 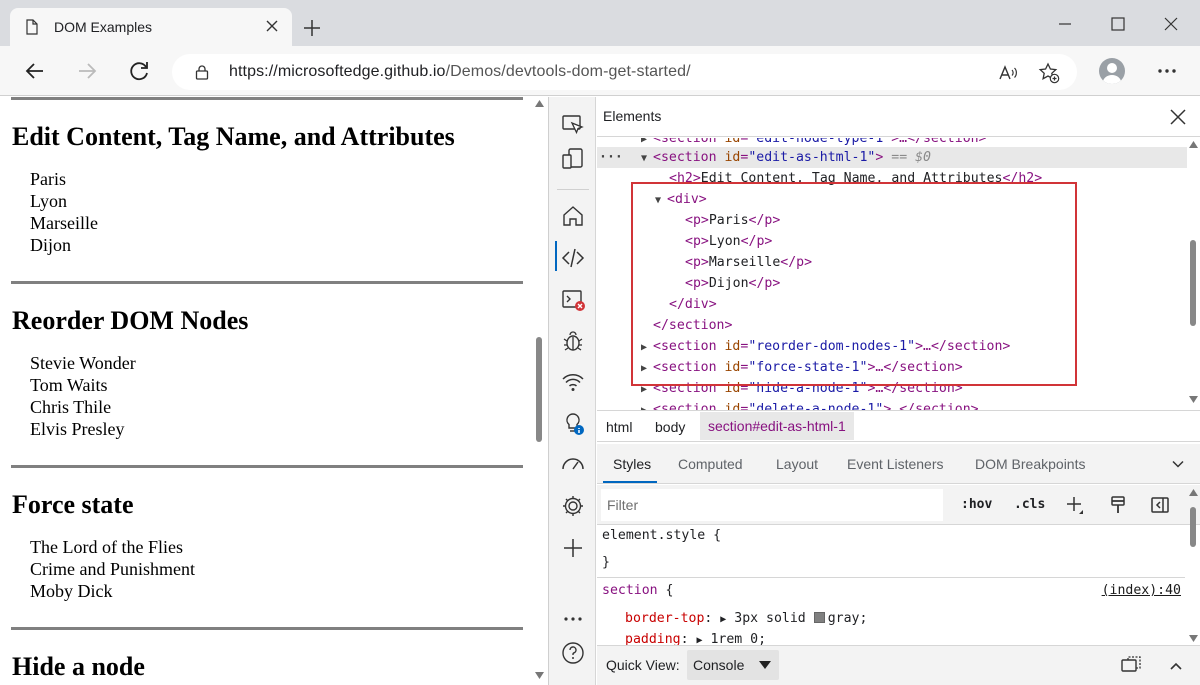 I want to click on styles-filter-input, so click(x=772, y=505).